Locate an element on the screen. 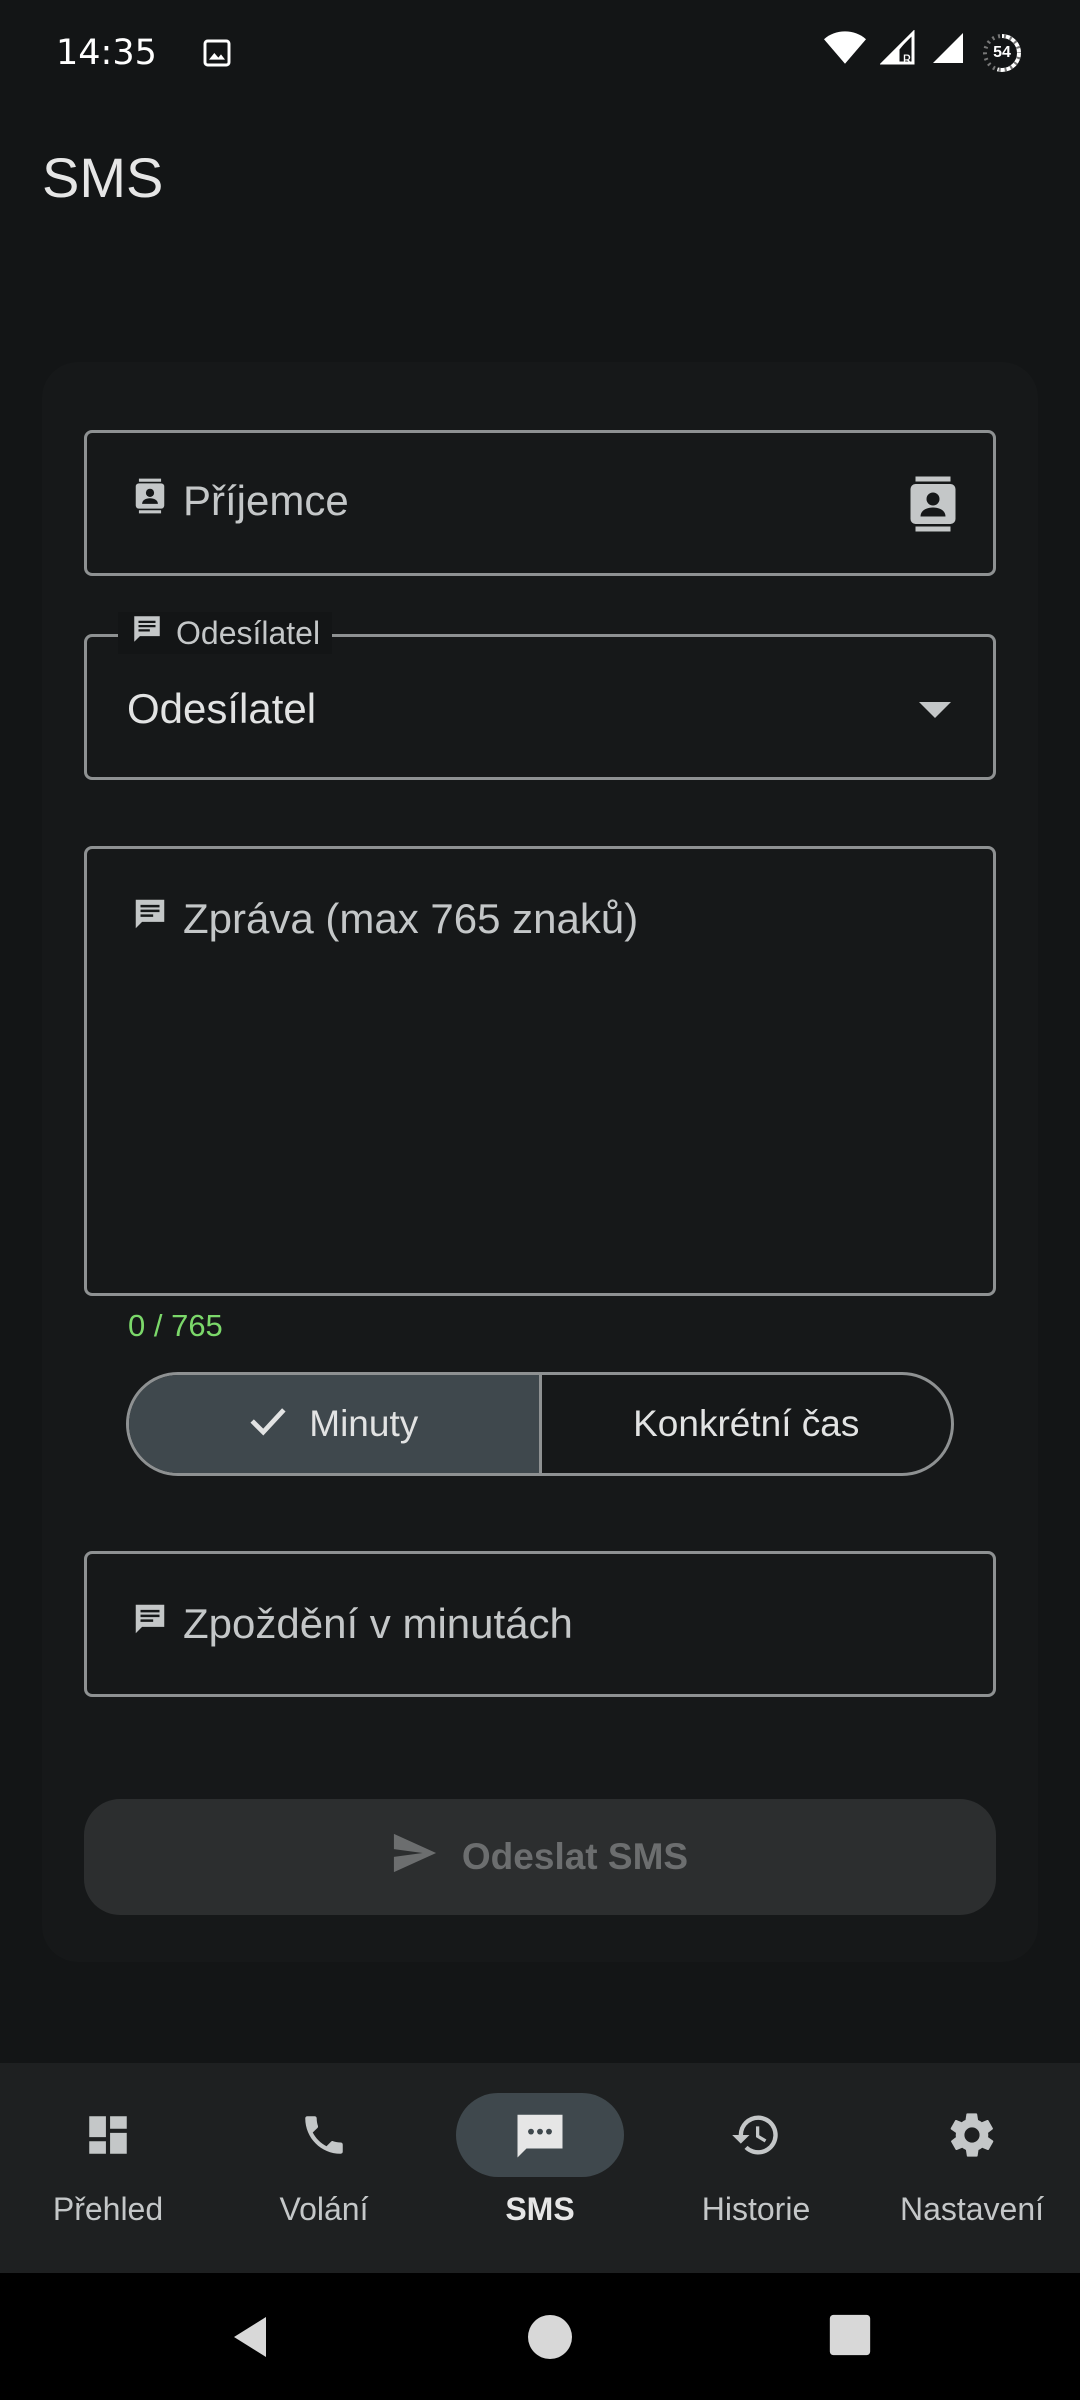 This screenshot has width=1080, height=2400. signal-roaming-icon: R is located at coordinates (897, 52).